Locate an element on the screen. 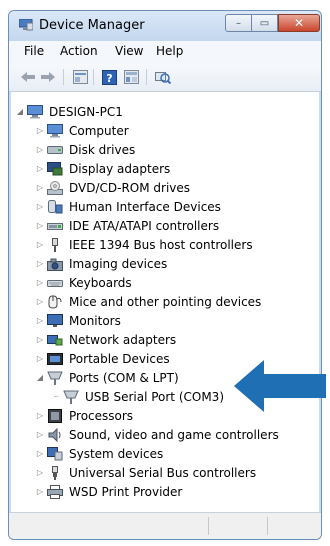 Image resolution: width=330 pixels, height=546 pixels. tree-item-processors: ▷ Processors is located at coordinates (85, 415).